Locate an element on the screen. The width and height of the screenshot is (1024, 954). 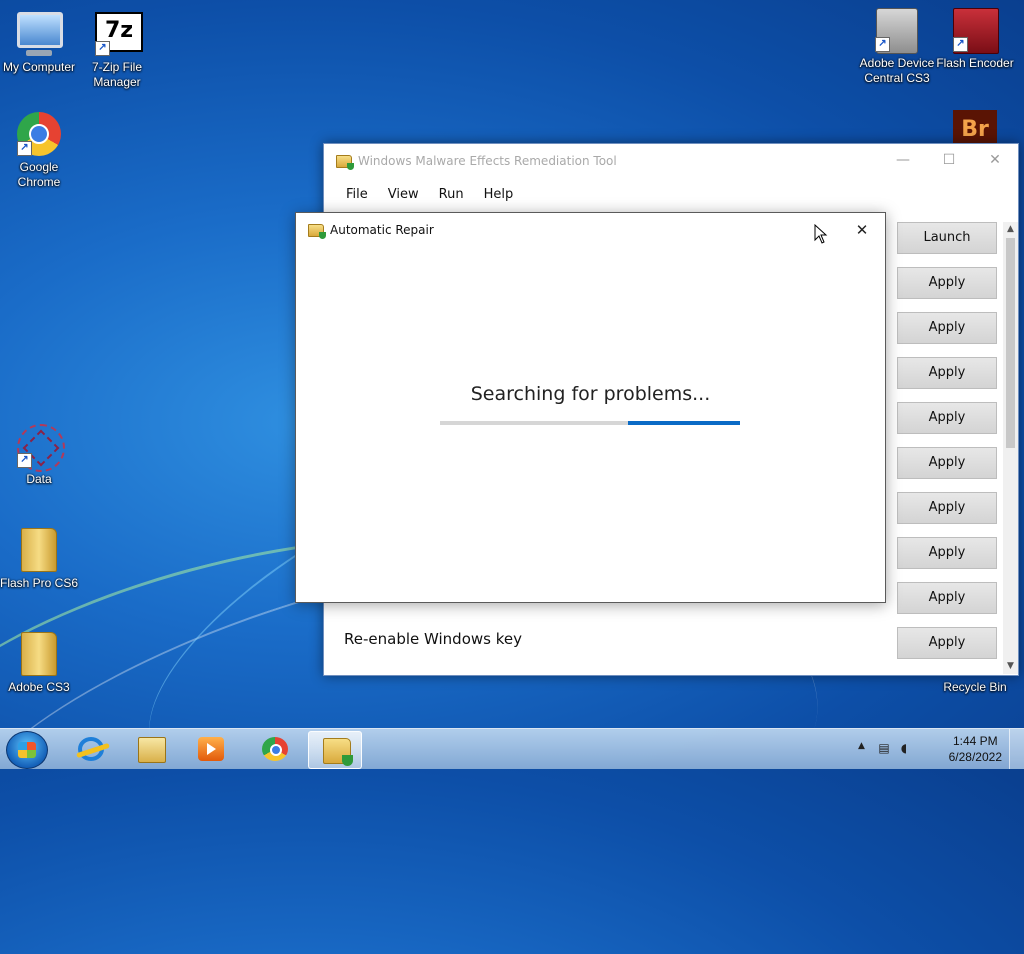
start-button is located at coordinates (27, 750).